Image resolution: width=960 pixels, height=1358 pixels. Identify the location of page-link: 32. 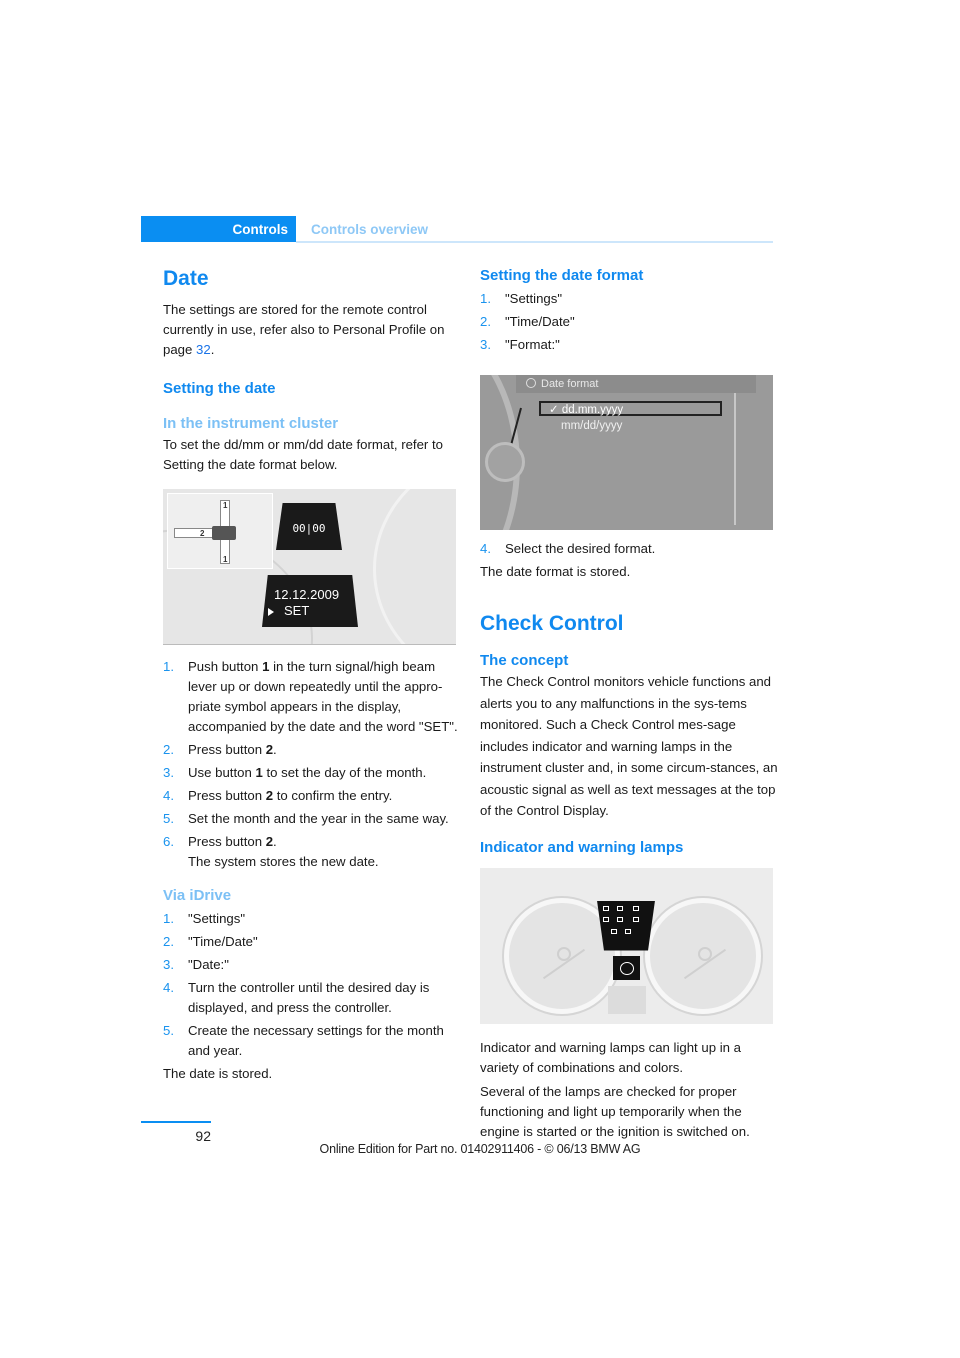
(203, 349).